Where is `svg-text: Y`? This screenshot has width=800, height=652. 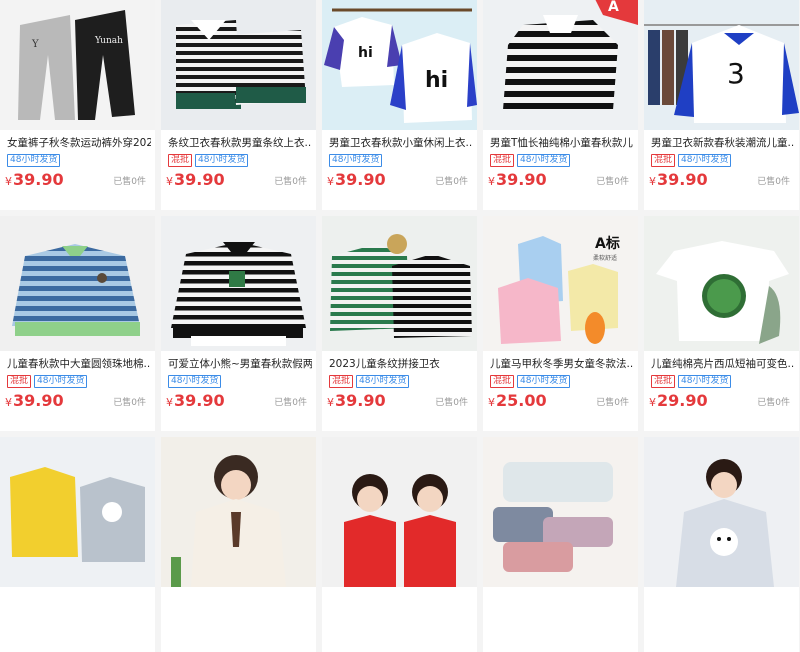 svg-text: Y is located at coordinates (35, 44).